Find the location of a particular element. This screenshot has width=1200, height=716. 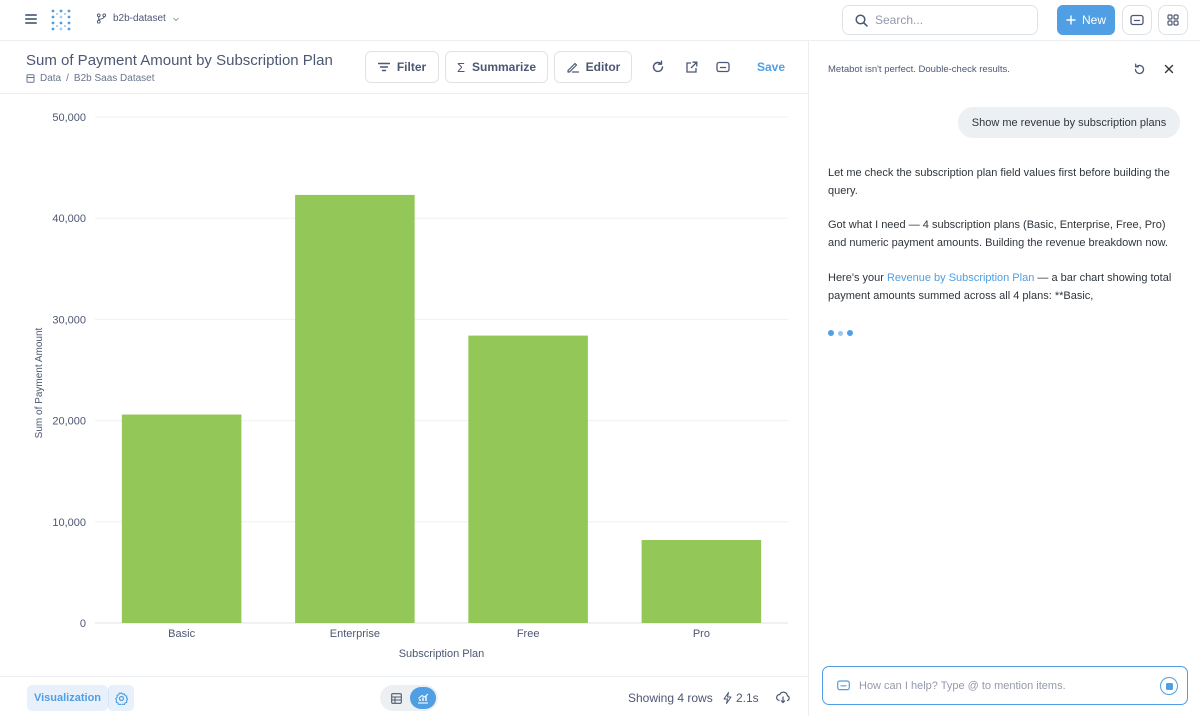

x-tick-label: Enterprise is located at coordinates (355, 634).